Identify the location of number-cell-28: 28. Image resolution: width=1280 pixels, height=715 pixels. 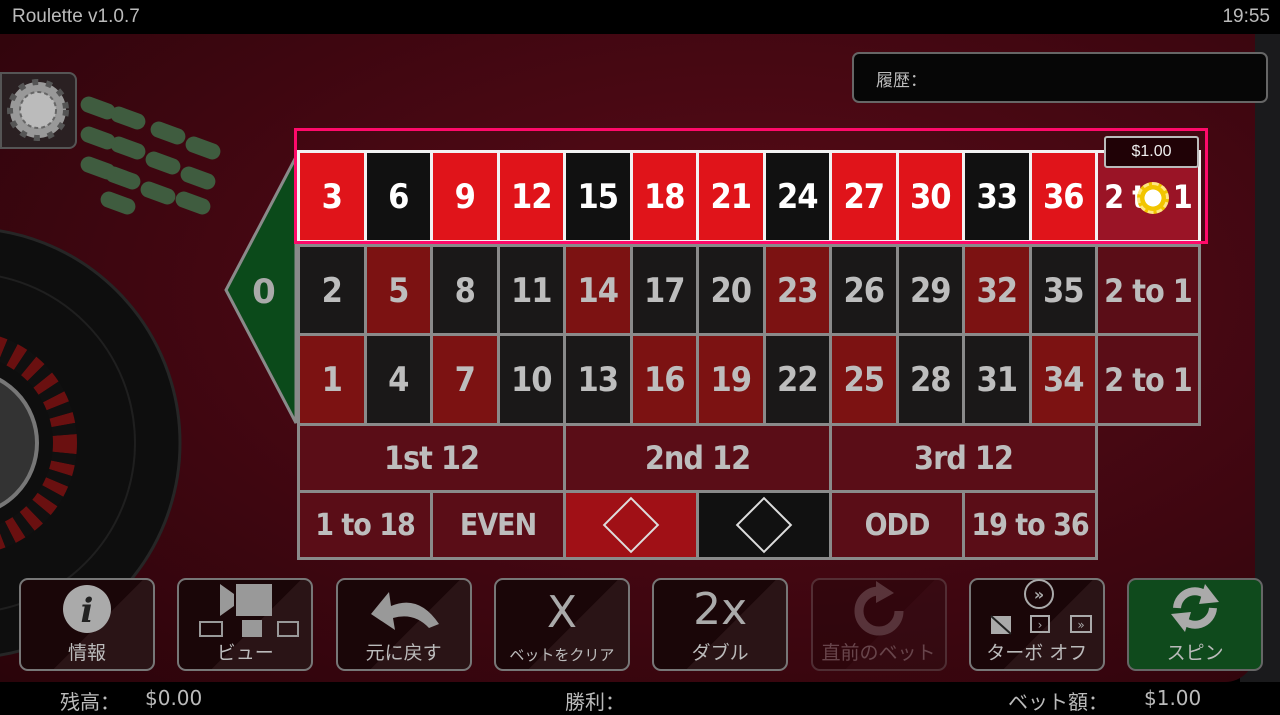
(930, 379).